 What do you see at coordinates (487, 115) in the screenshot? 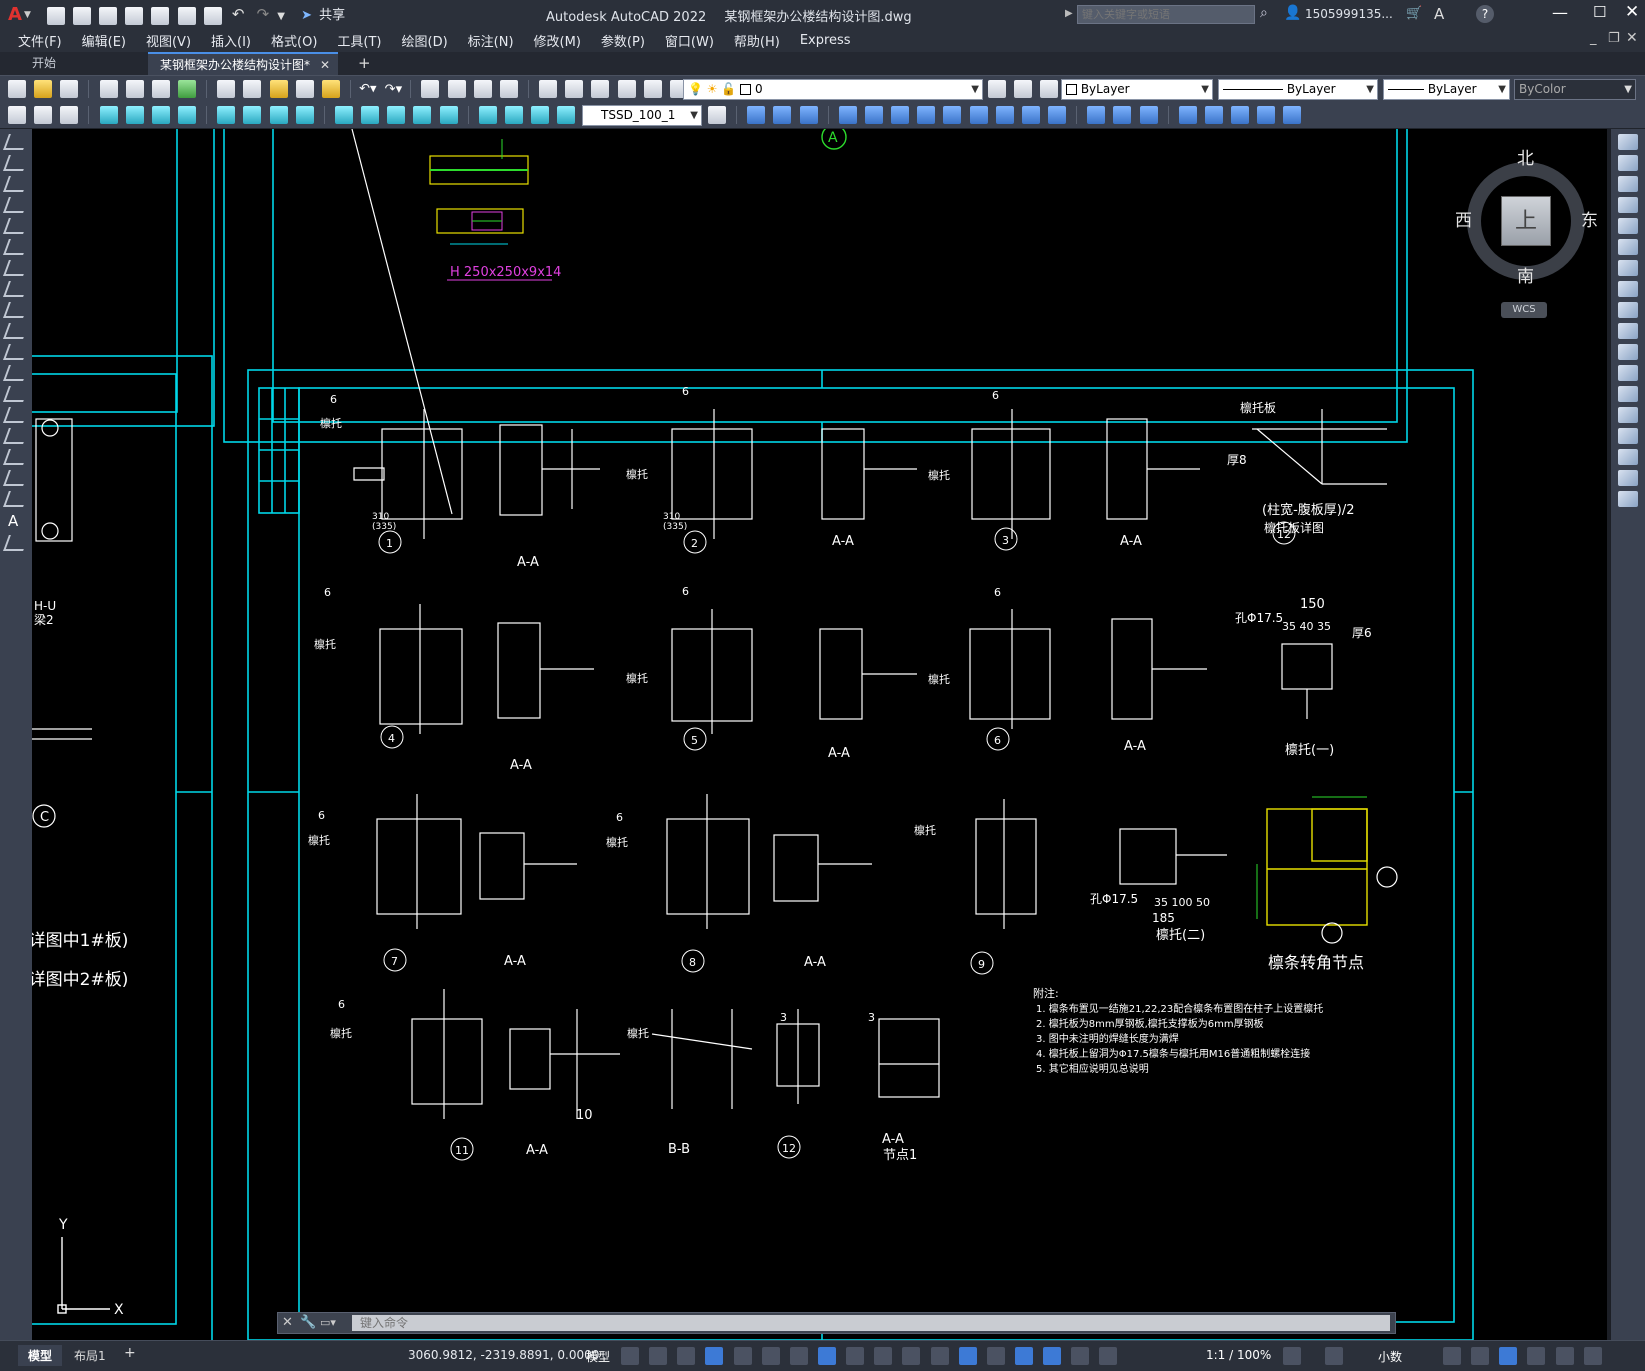
I see `tolerance-icon` at bounding box center [487, 115].